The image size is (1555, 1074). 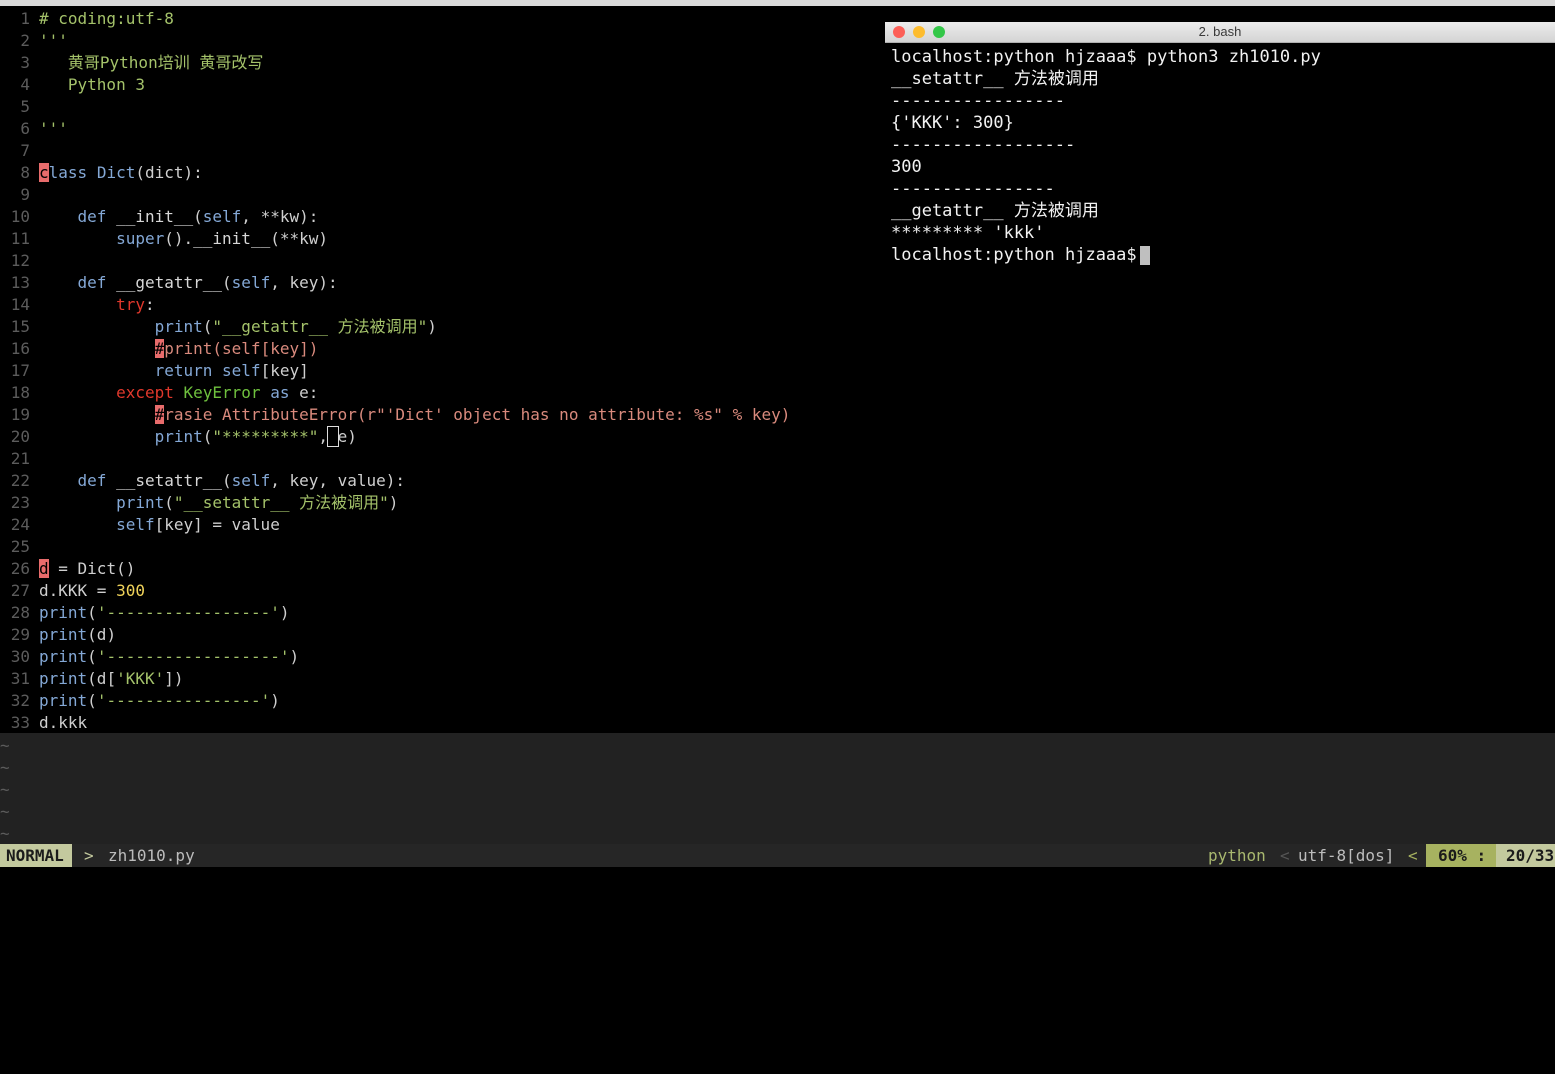 I want to click on code-line: 22 def __setattr__(self, key, value):, so click(x=440, y=481).